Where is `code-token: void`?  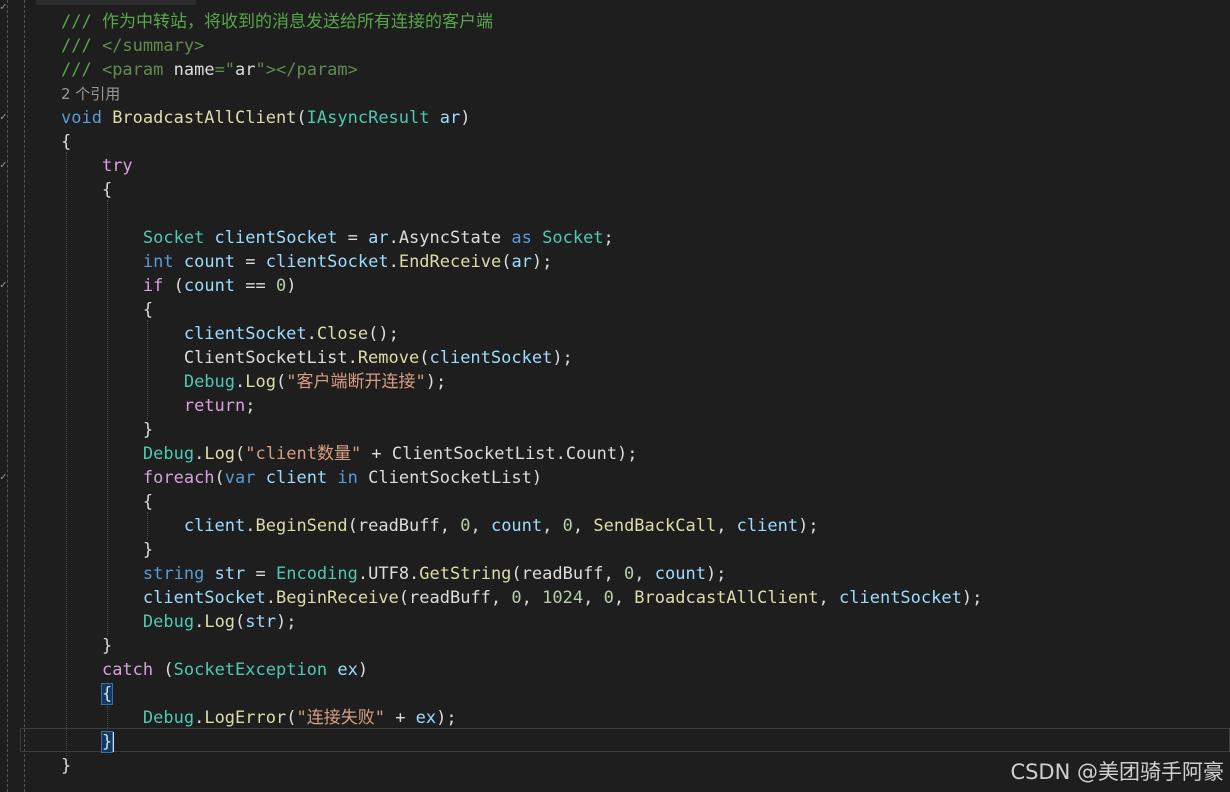 code-token: void is located at coordinates (87, 118).